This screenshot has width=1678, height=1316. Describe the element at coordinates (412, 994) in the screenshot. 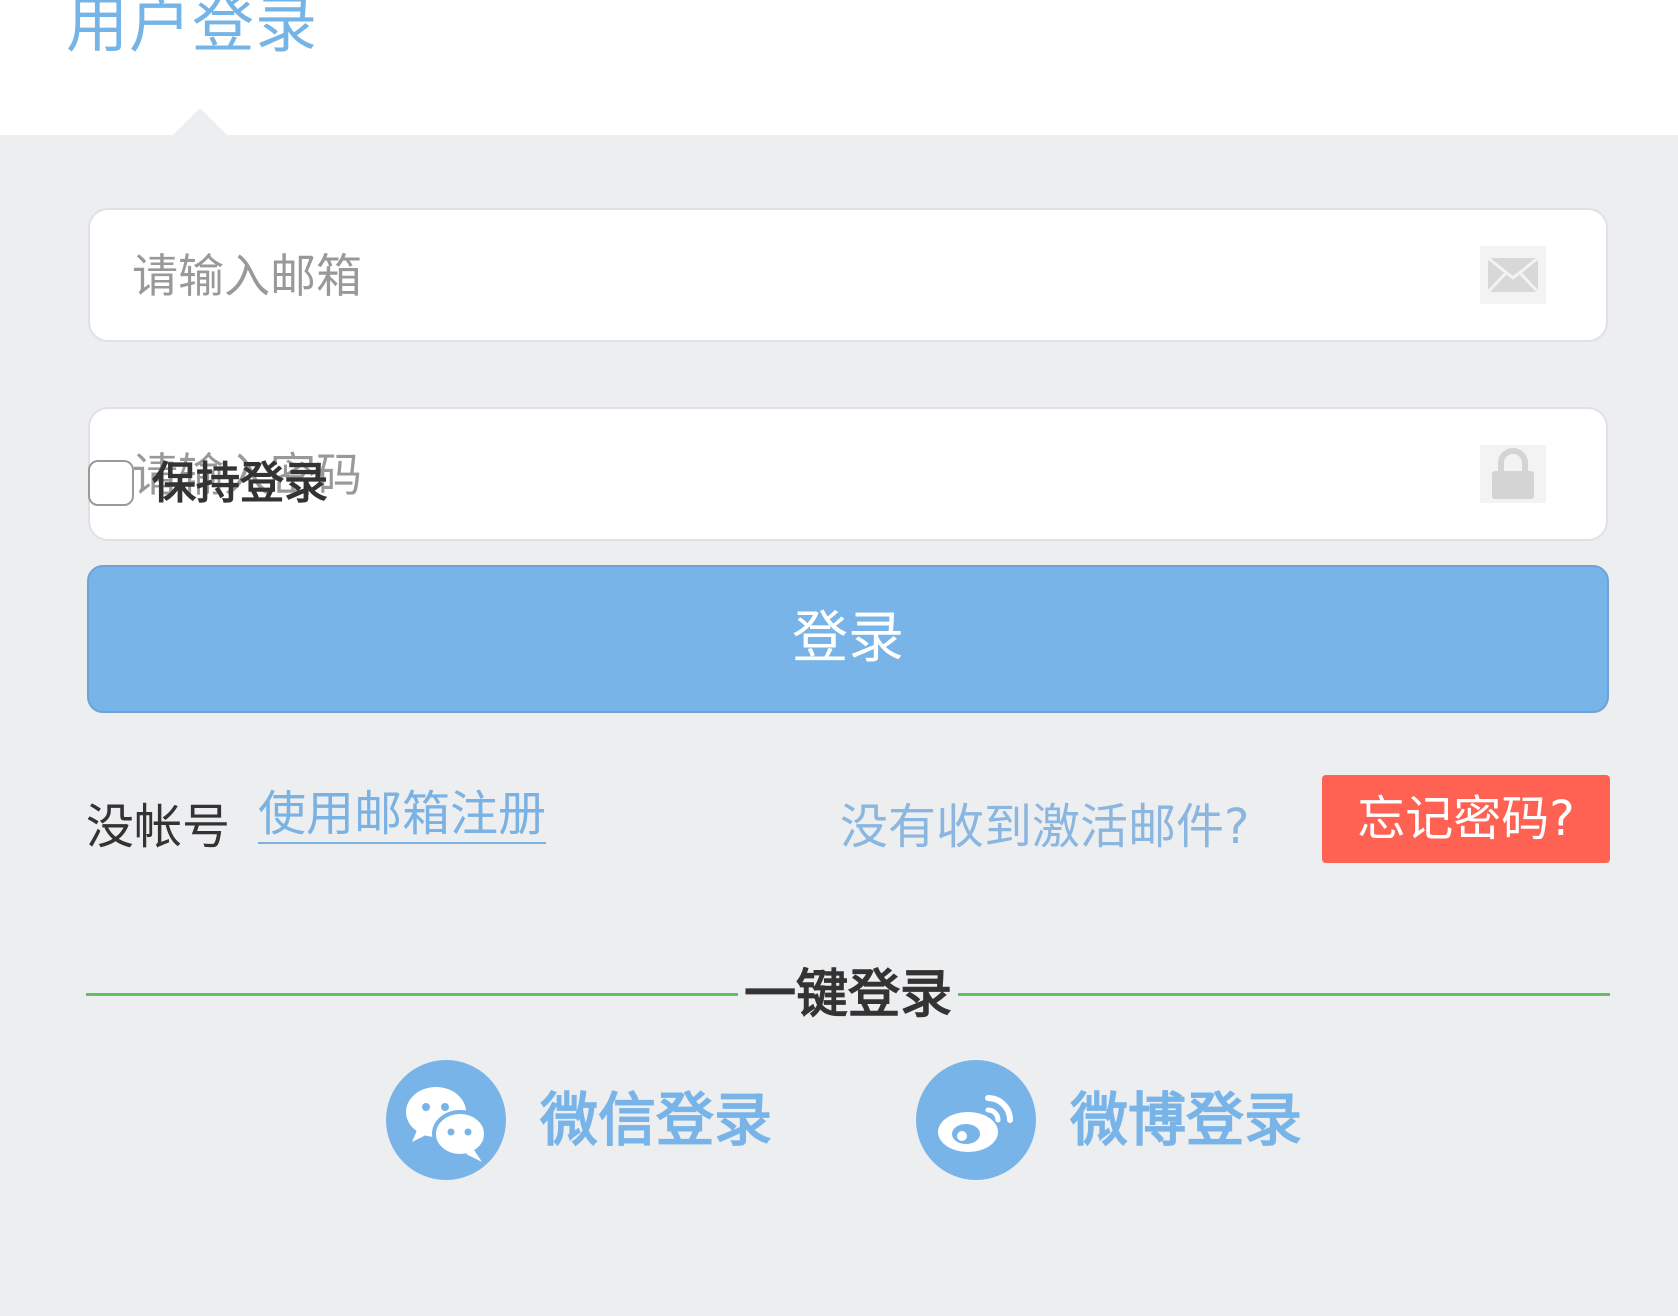

I see `divider-line-left` at that location.